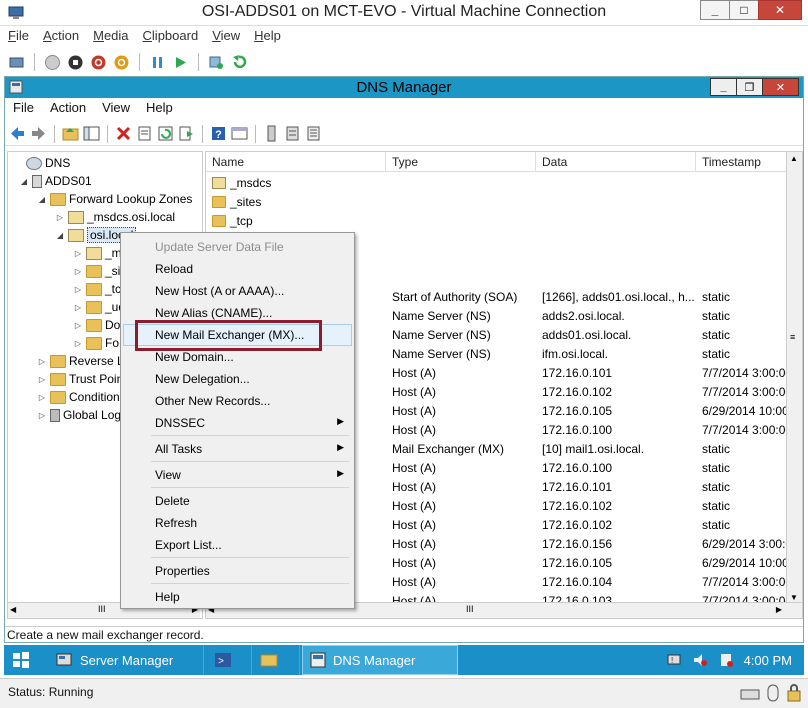 The height and width of the screenshot is (708, 808). What do you see at coordinates (16, 62) in the screenshot?
I see `ctrl-alt-del-icon` at bounding box center [16, 62].